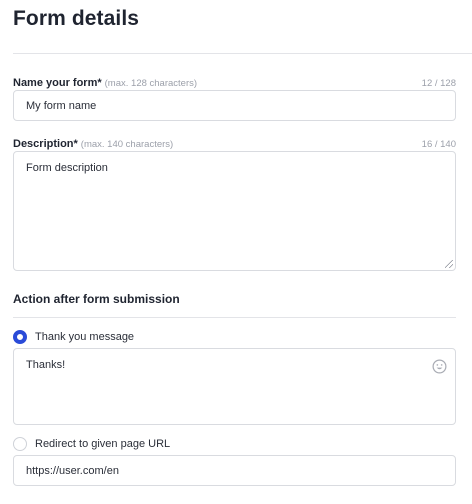 The height and width of the screenshot is (504, 472). Describe the element at coordinates (449, 264) in the screenshot. I see `resize-handle-icon` at that location.